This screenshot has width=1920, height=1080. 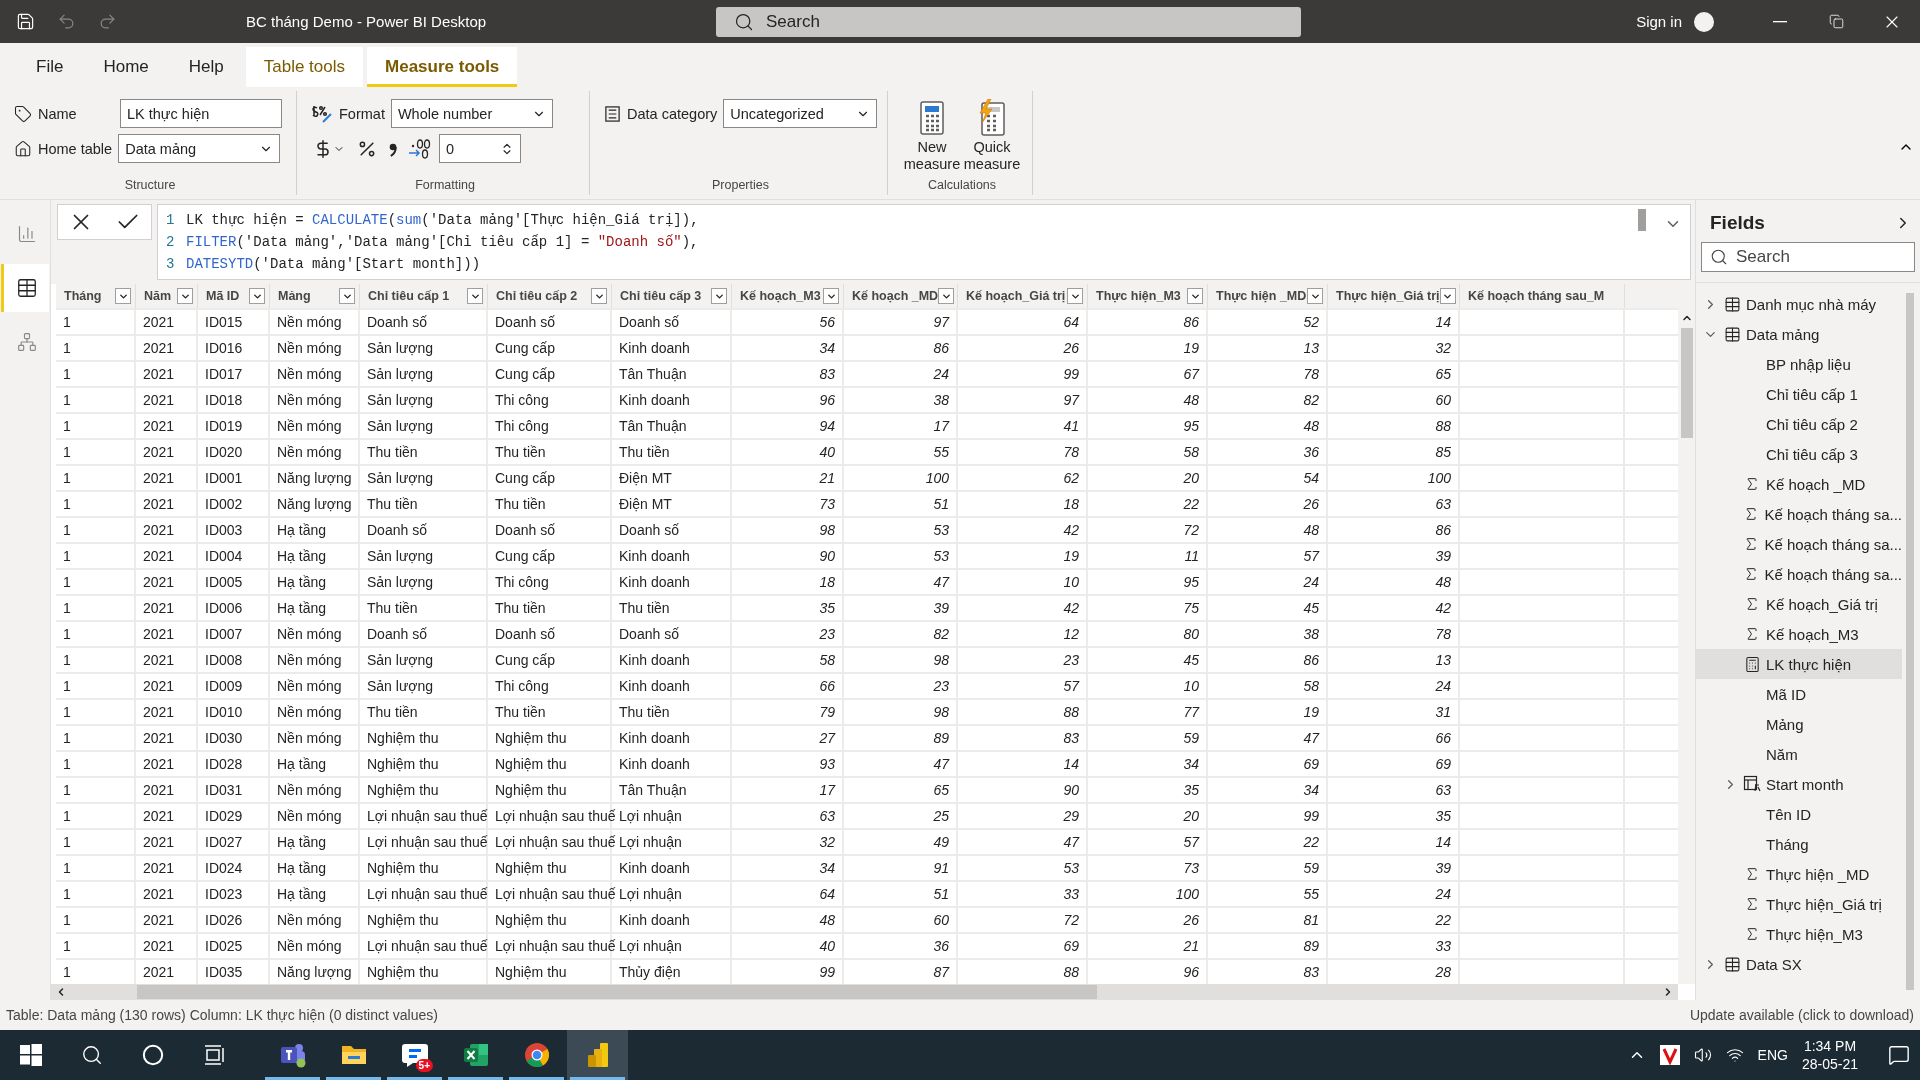 I want to click on column-header: Kế hoạch tháng sau_M, so click(x=1536, y=296).